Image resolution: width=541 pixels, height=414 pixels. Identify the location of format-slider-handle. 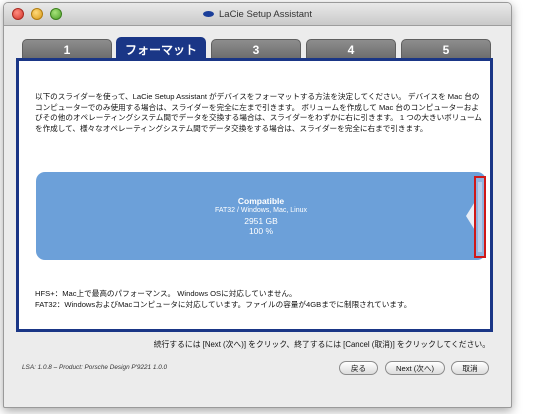
(480, 217).